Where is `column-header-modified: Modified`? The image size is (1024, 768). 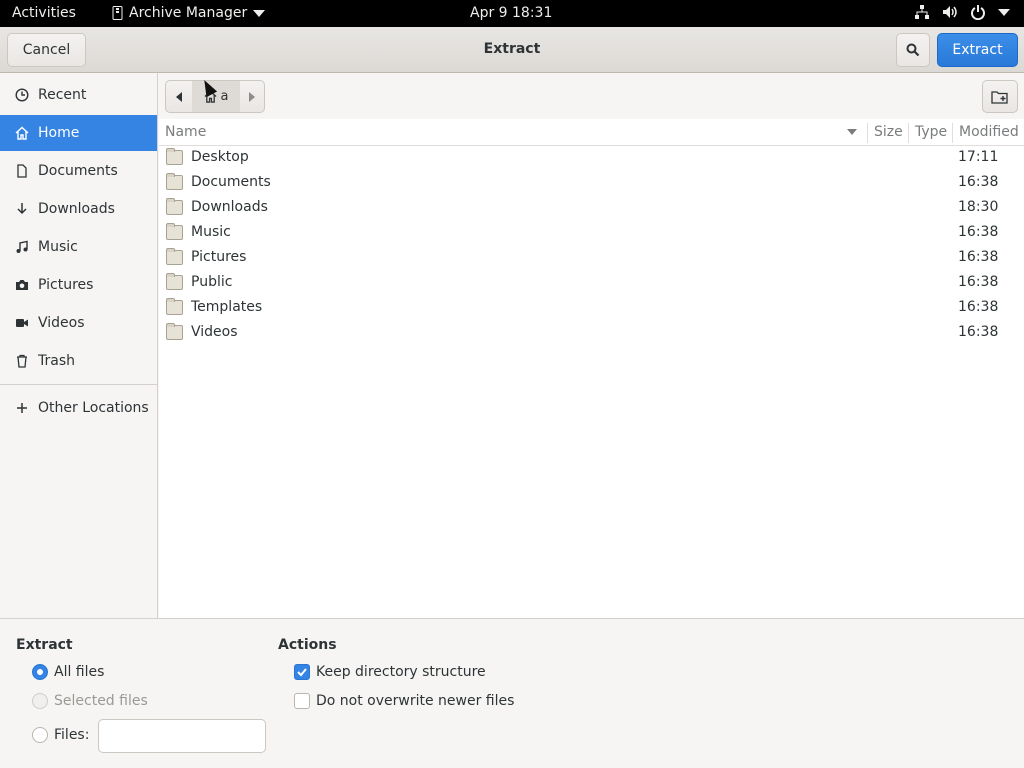
column-header-modified: Modified is located at coordinates (989, 132).